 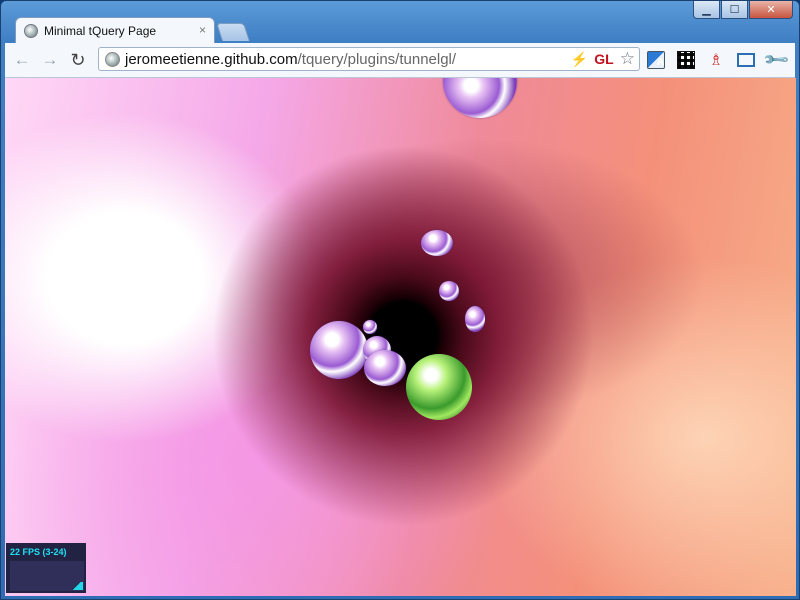 I want to click on url-host: jeromeetienne.github.com, so click(x=211, y=59).